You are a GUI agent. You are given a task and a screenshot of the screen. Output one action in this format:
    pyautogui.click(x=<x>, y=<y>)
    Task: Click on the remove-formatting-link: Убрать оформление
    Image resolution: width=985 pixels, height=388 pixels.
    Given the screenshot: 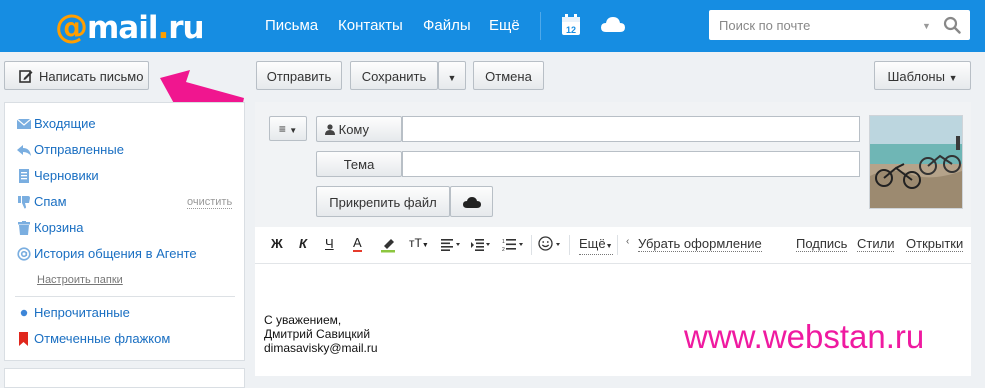 What is the action you would take?
    pyautogui.click(x=700, y=244)
    